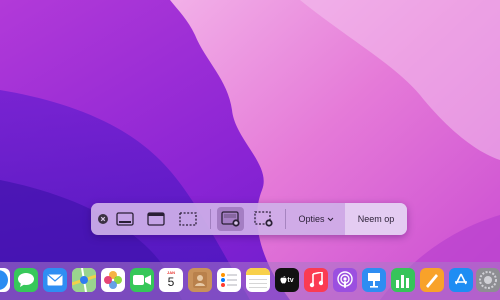 This screenshot has height=300, width=500. What do you see at coordinates (330, 219) in the screenshot?
I see `chevron-down-icon` at bounding box center [330, 219].